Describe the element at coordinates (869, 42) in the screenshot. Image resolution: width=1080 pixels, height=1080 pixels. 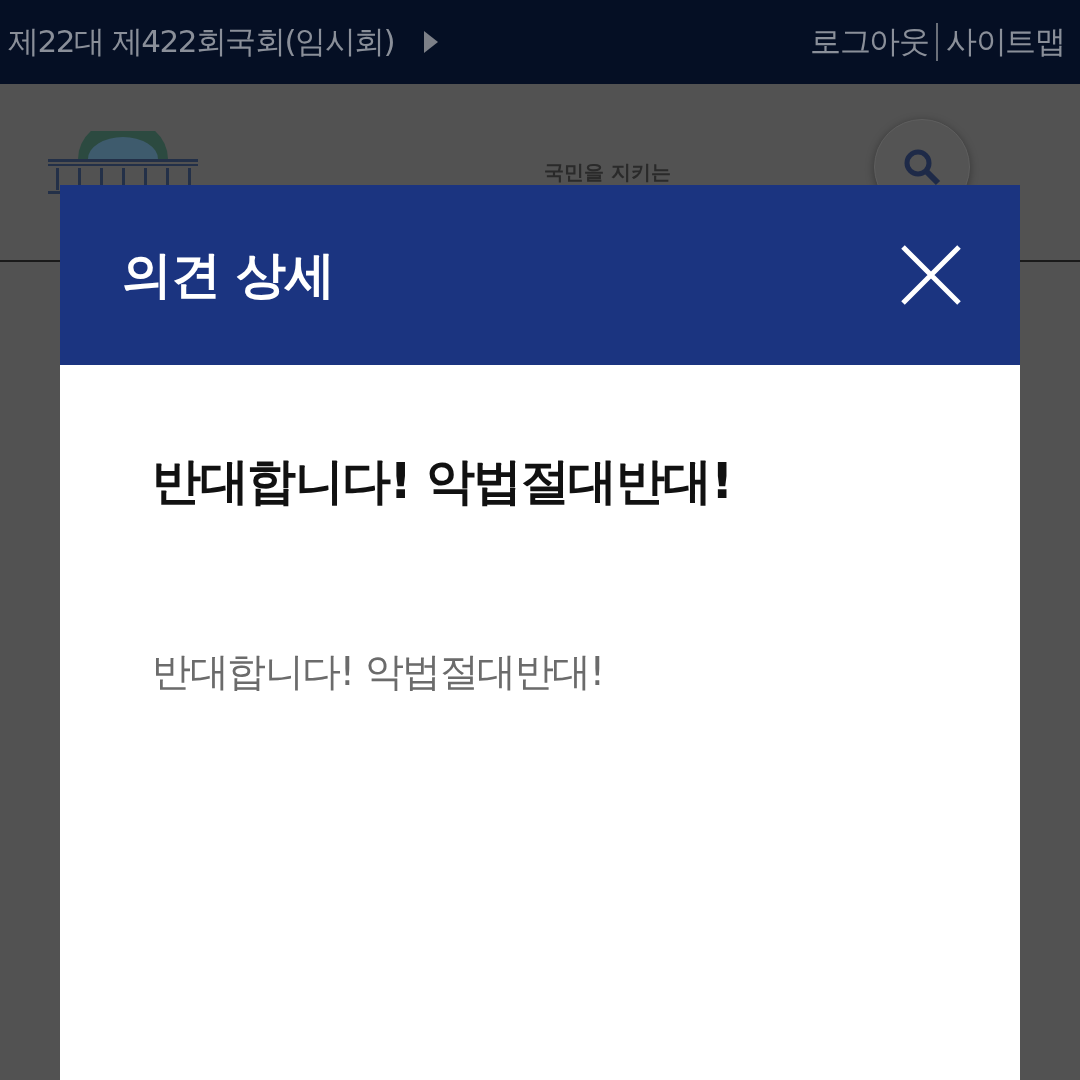
I see `nav-link: 로그아웃` at that location.